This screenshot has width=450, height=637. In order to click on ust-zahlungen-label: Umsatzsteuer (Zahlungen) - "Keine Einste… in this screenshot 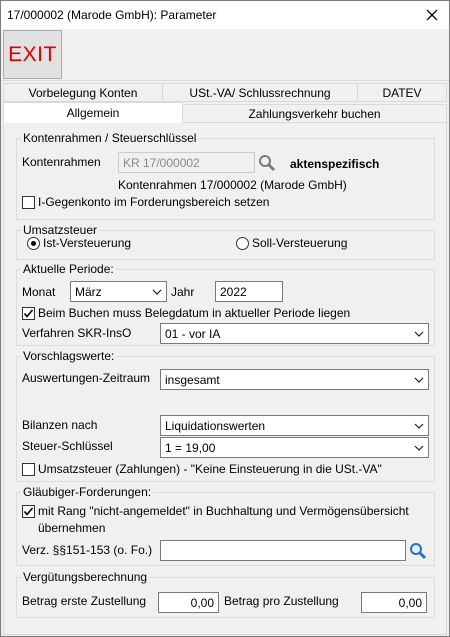, I will do `click(210, 469)`.